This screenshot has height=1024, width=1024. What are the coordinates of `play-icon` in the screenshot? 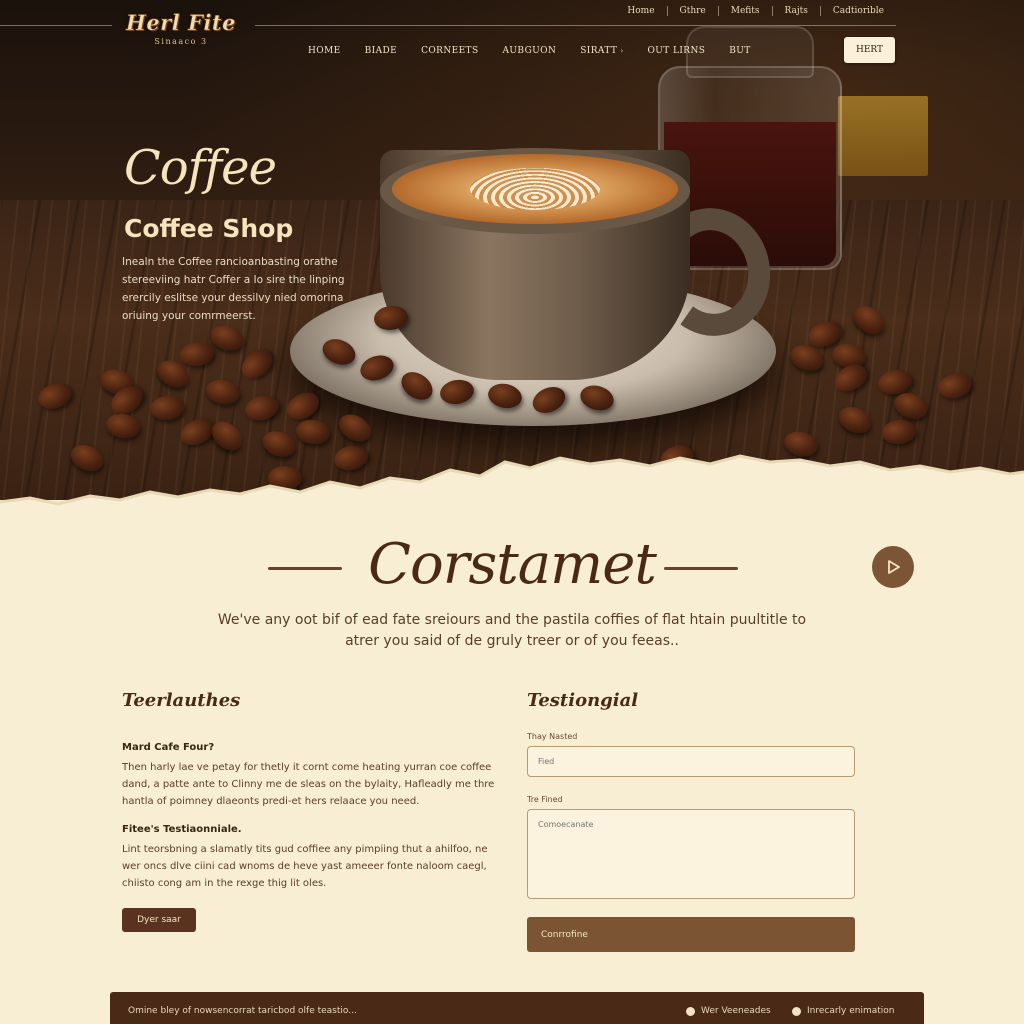 It's located at (894, 567).